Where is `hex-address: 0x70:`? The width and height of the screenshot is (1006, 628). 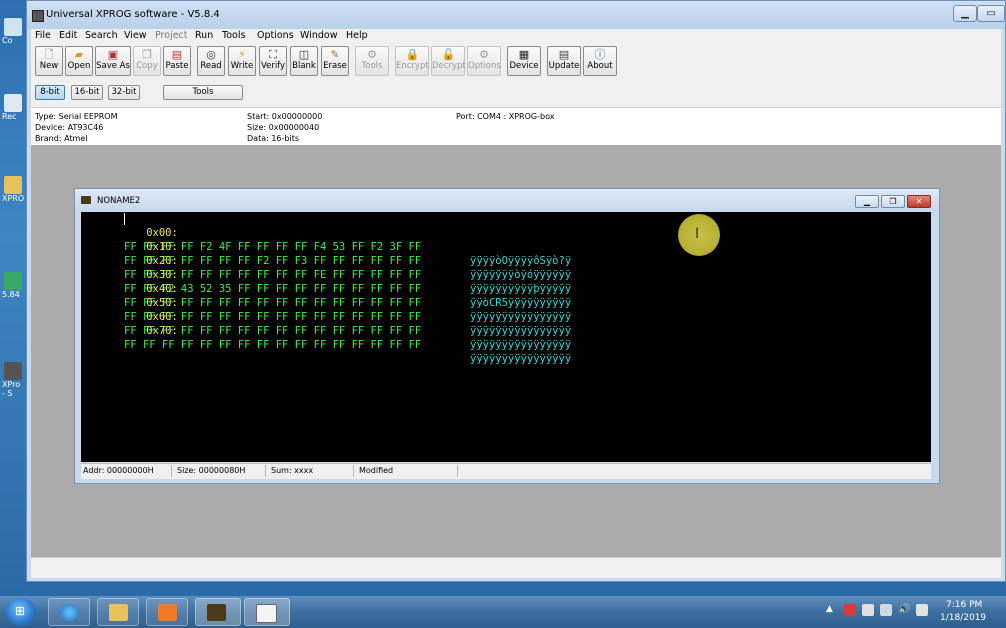 hex-address: 0x70: is located at coordinates (162, 331).